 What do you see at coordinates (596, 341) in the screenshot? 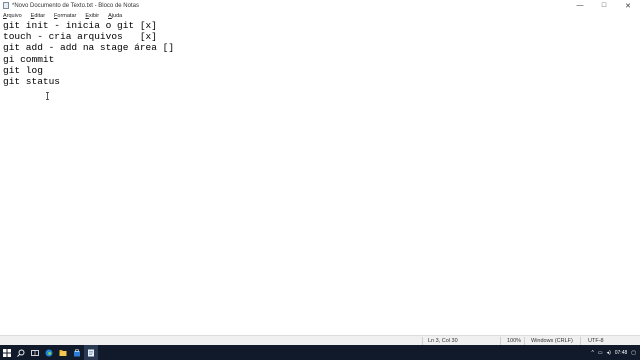
I see `encoding: UTF-8` at bounding box center [596, 341].